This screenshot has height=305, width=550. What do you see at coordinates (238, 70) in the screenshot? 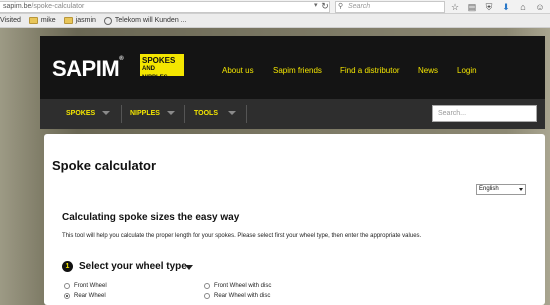
I see `nav-about-us: About us` at bounding box center [238, 70].